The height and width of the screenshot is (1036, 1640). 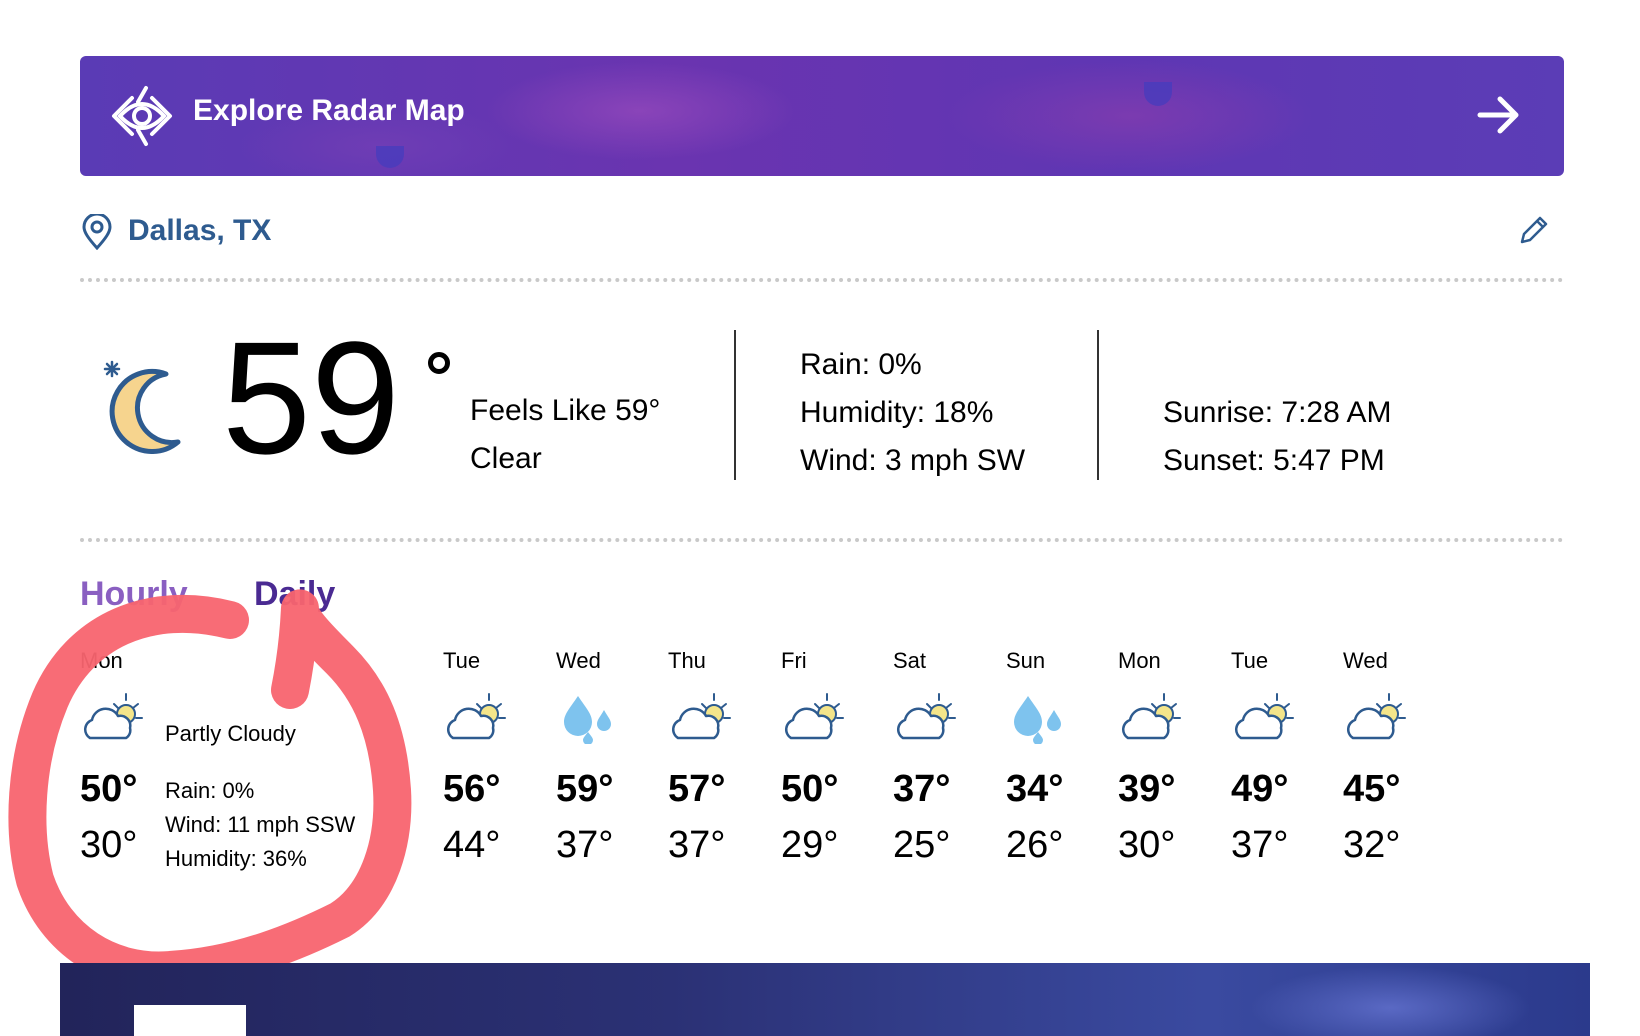 I want to click on forecast-low: 26°, so click(x=1035, y=845).